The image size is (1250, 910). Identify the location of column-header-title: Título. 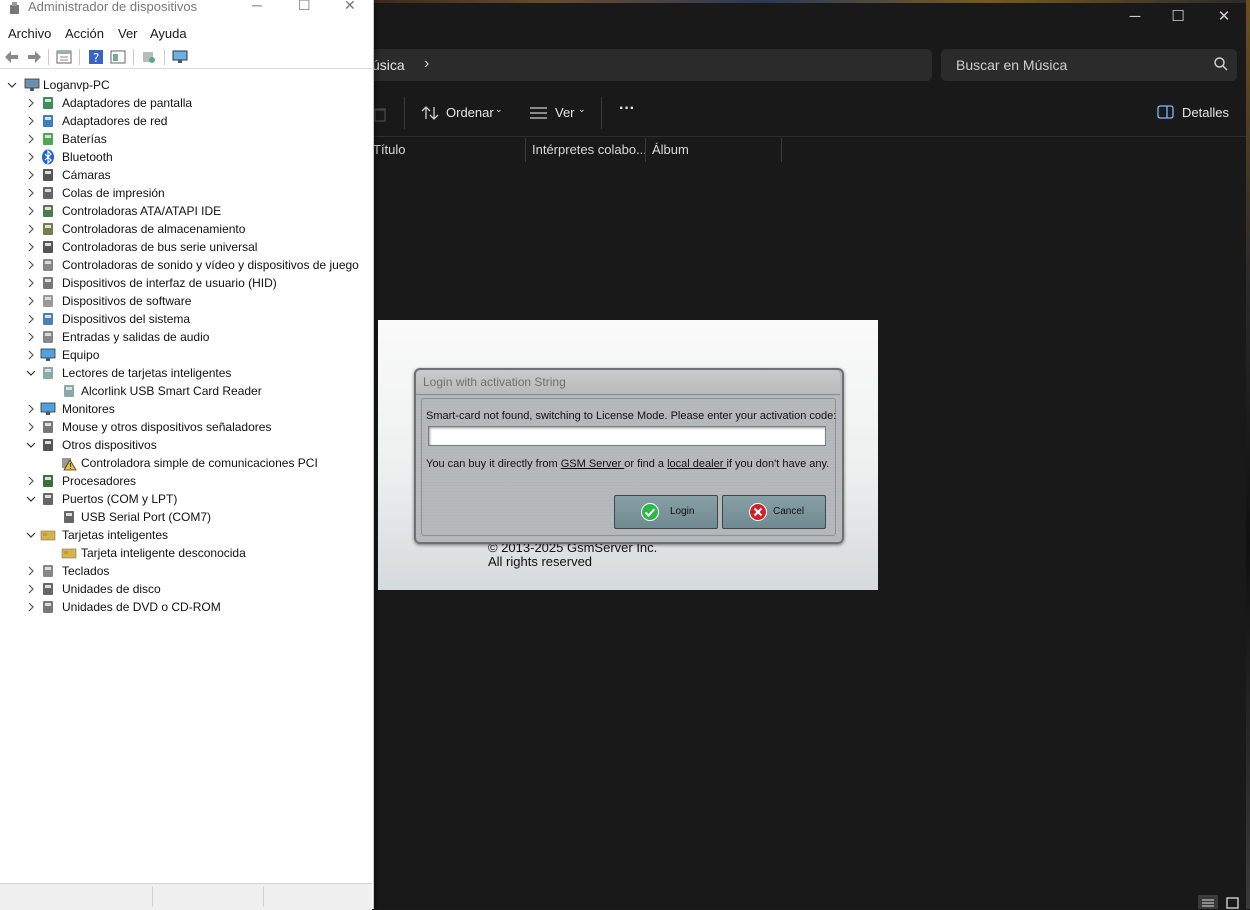
(389, 150).